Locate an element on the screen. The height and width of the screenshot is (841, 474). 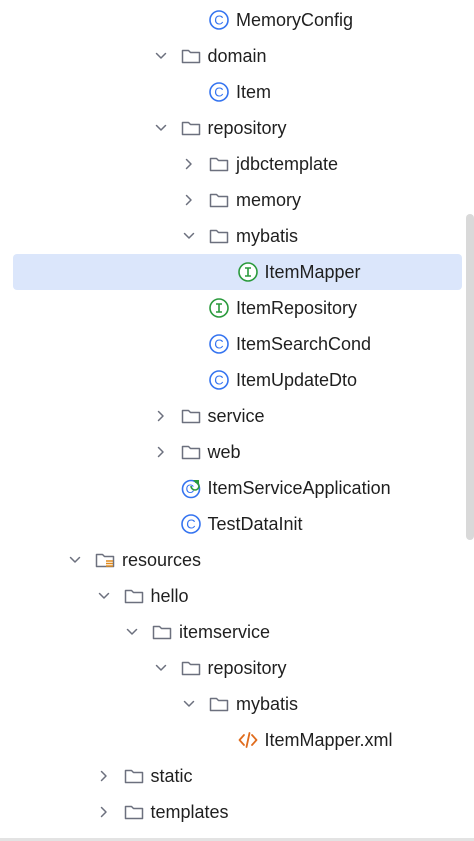
tree-row: jdbctemplate is located at coordinates (237, 164).